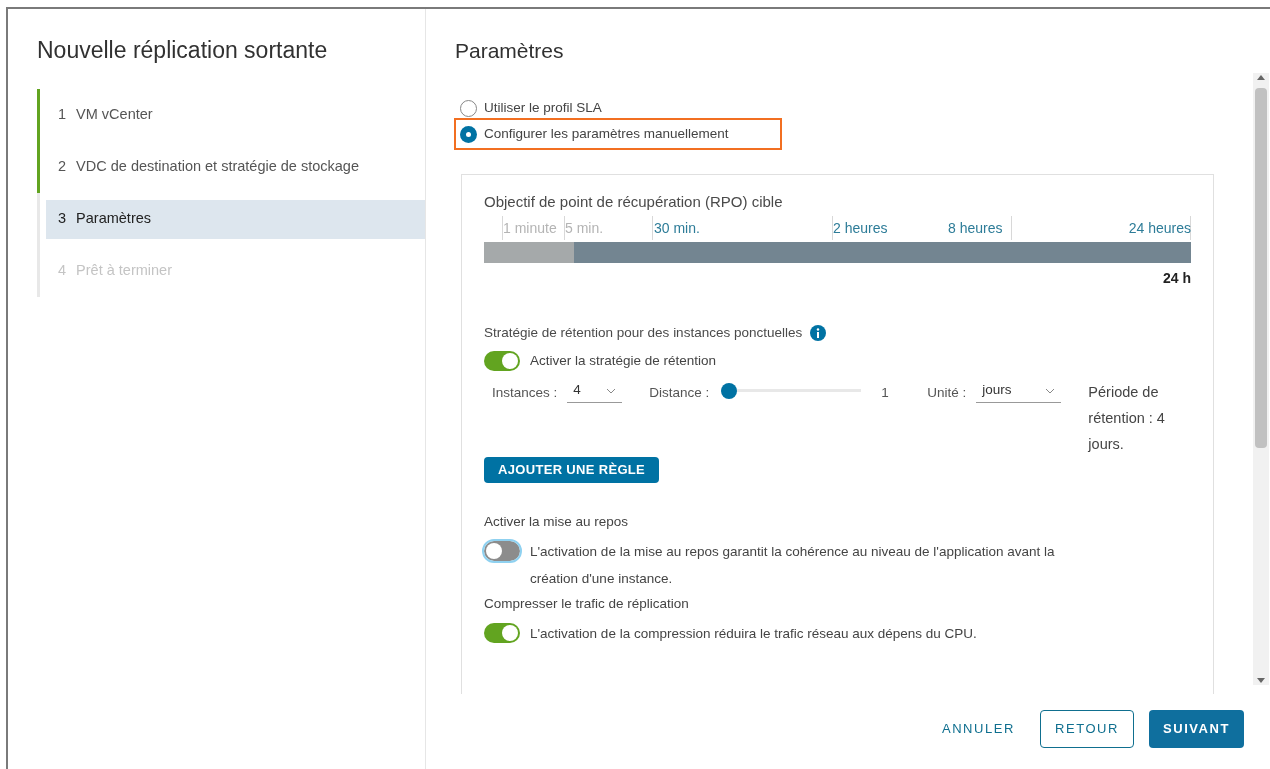 The image size is (1270, 769). What do you see at coordinates (235, 115) in the screenshot?
I see `wizard-step: 1 VM vCenter` at bounding box center [235, 115].